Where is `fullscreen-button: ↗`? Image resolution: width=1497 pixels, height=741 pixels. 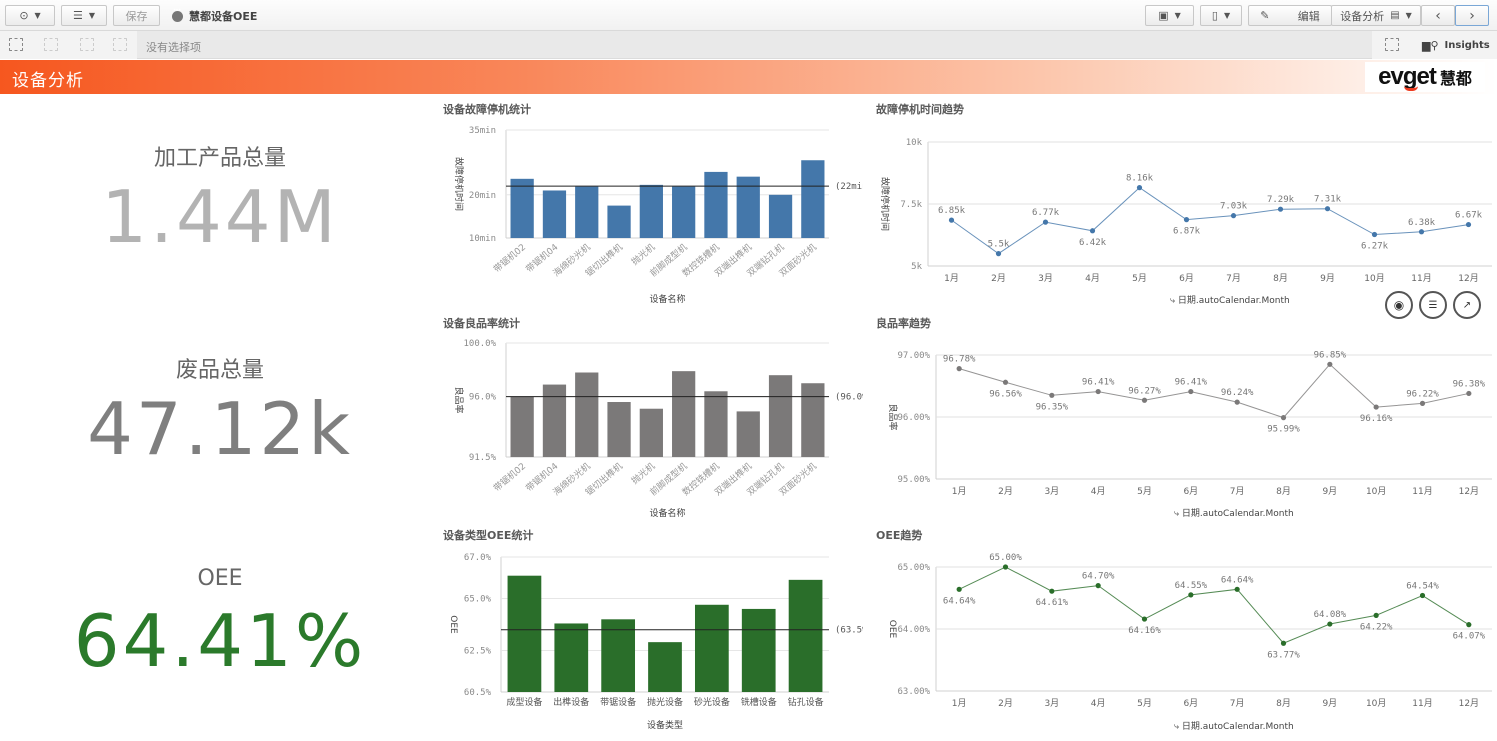
fullscreen-button: ↗ is located at coordinates (1467, 305).